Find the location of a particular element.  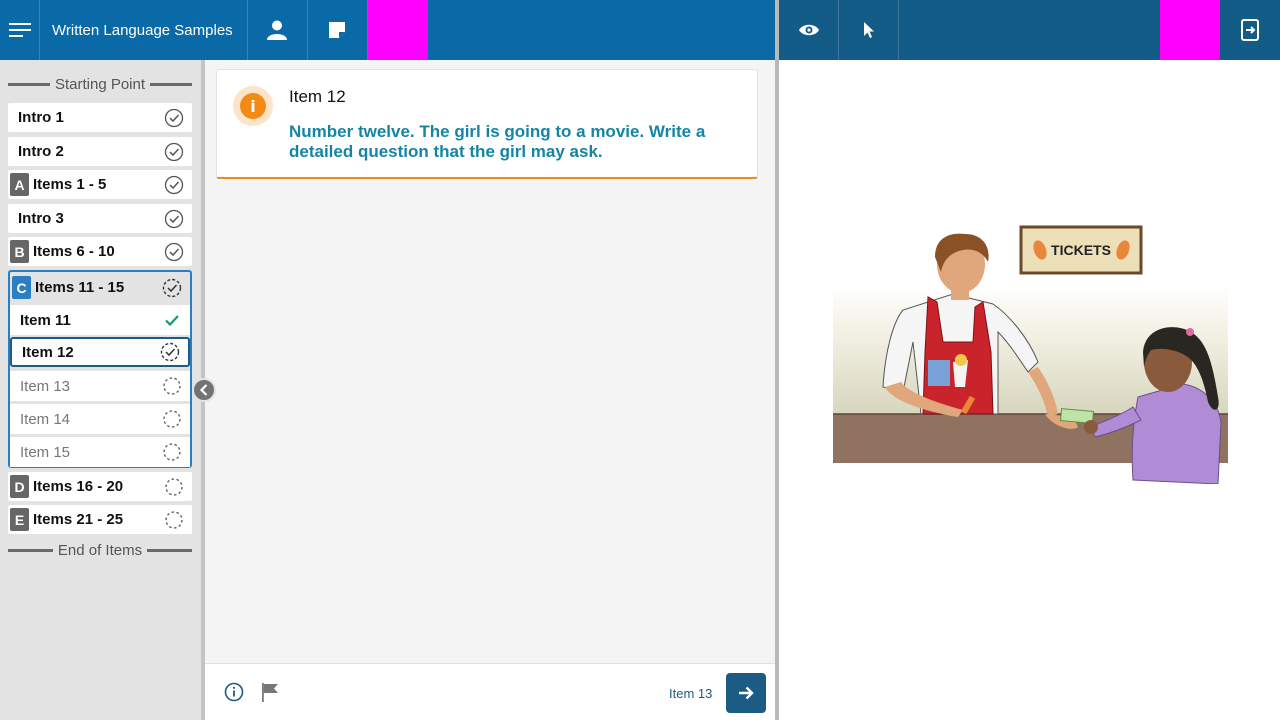

arrow-right-icon is located at coordinates (746, 693).